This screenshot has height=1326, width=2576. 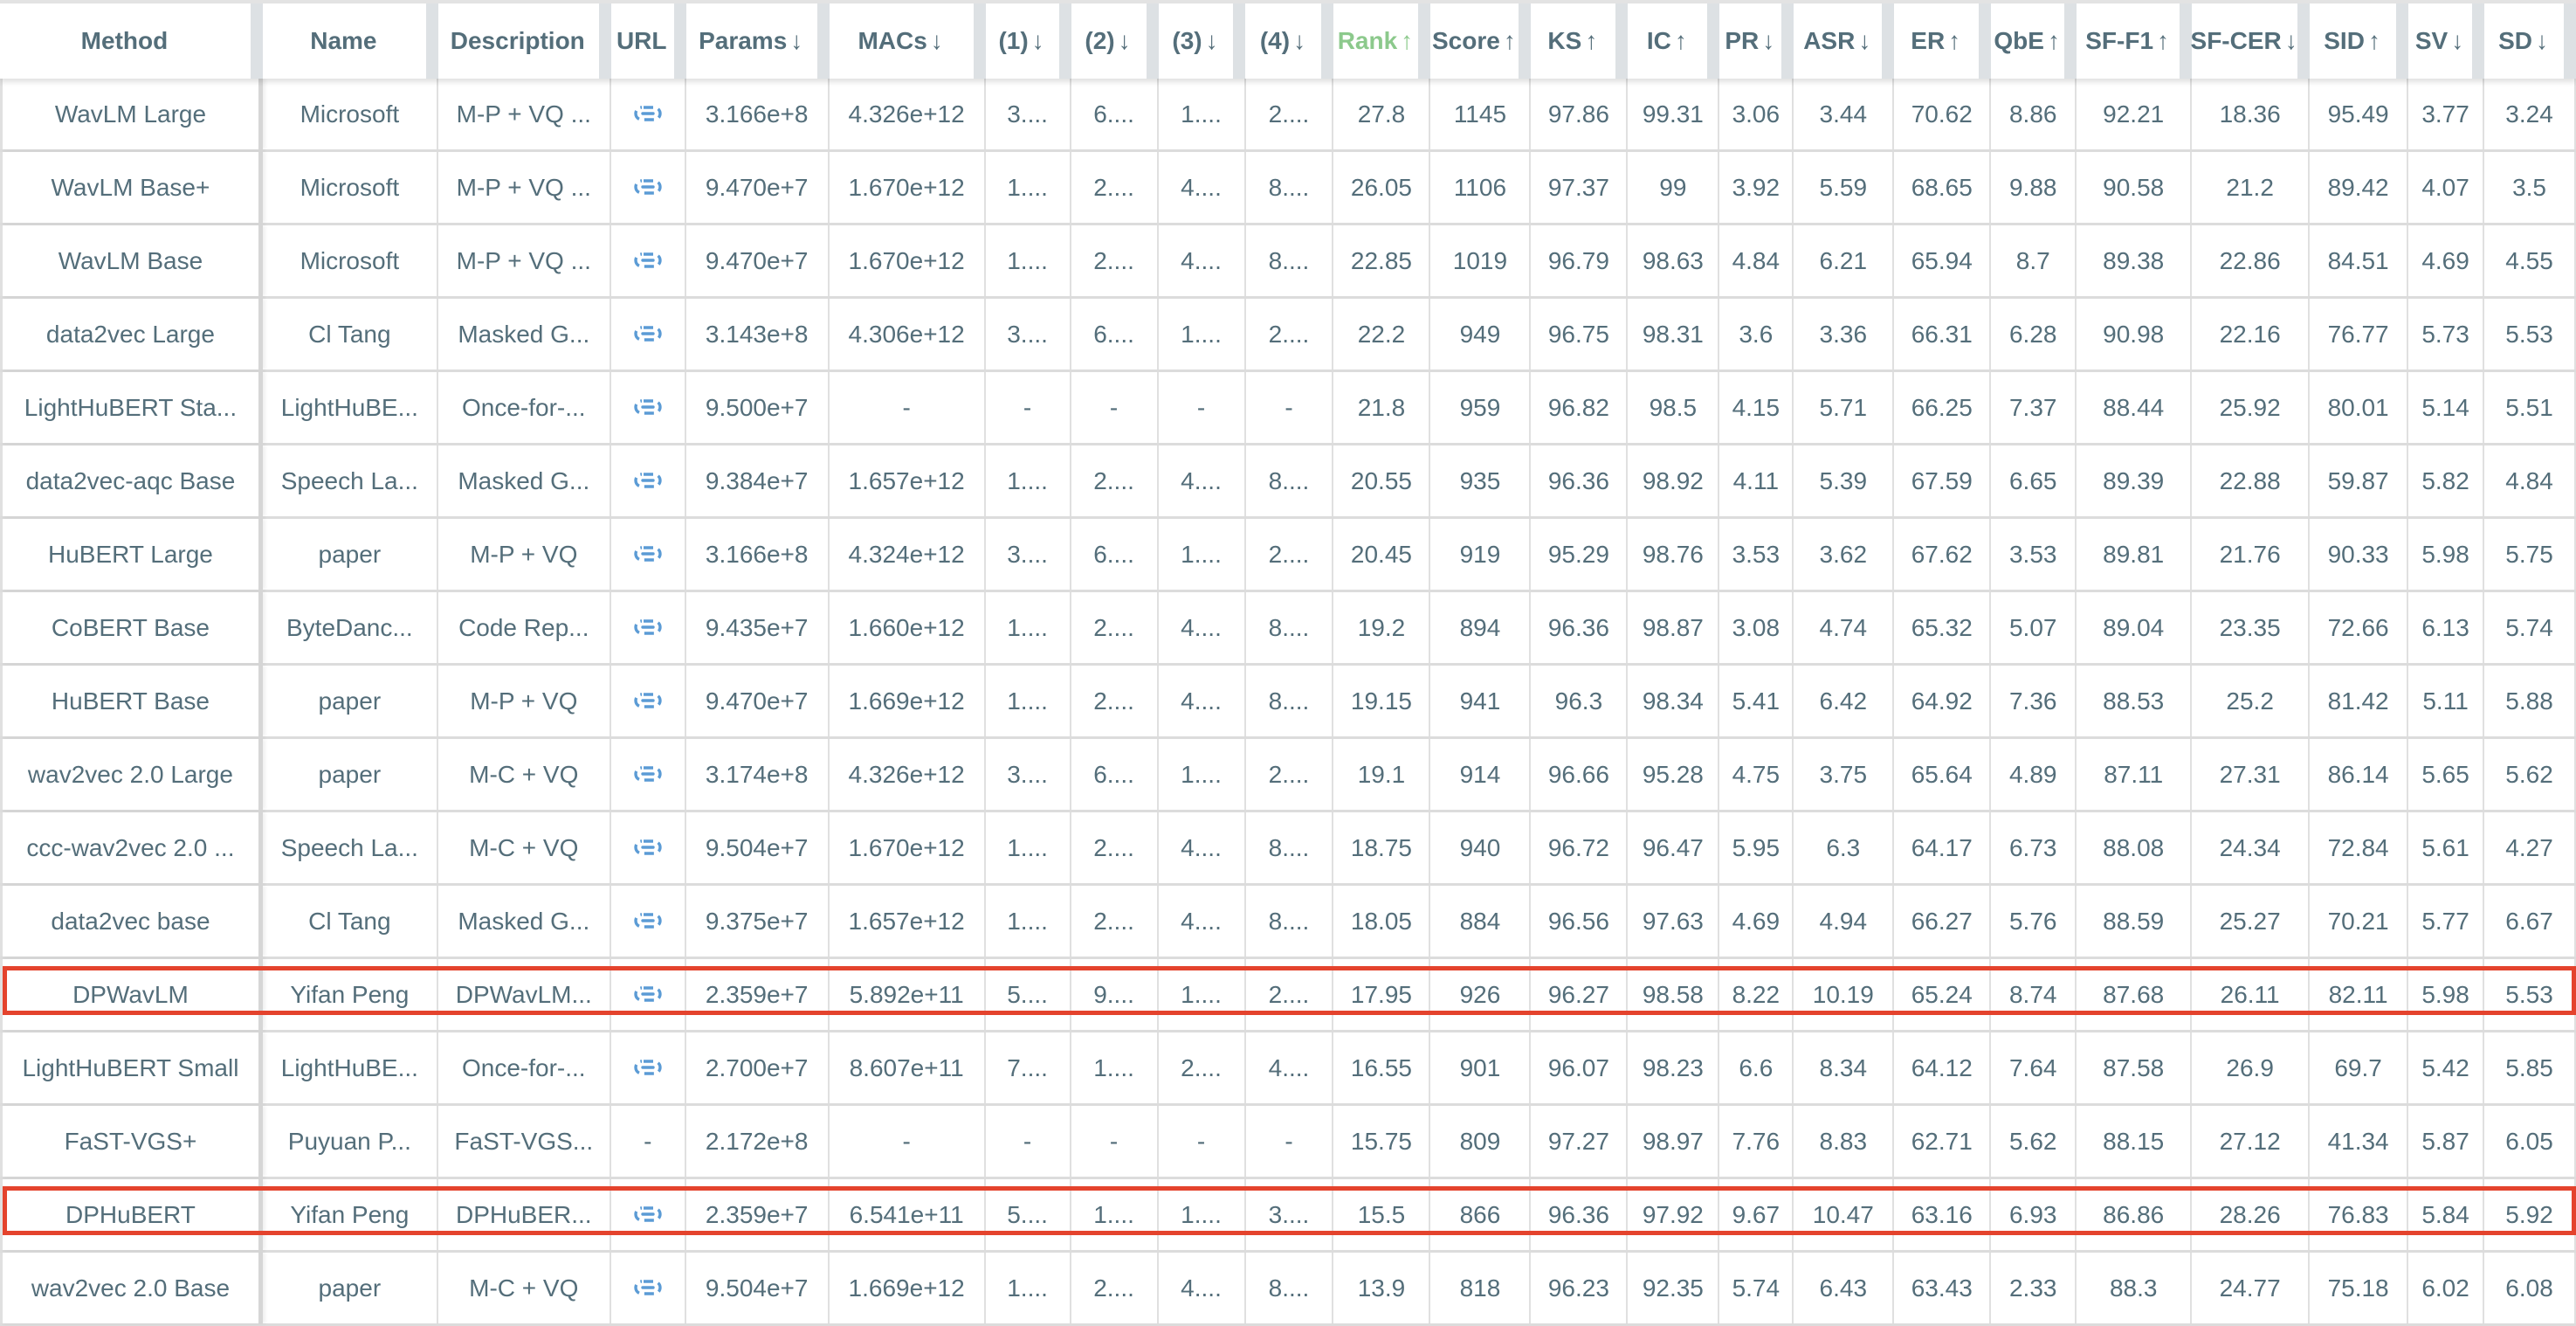 What do you see at coordinates (1028, 41) in the screenshot?
I see `column-header-1: (1) ↓` at bounding box center [1028, 41].